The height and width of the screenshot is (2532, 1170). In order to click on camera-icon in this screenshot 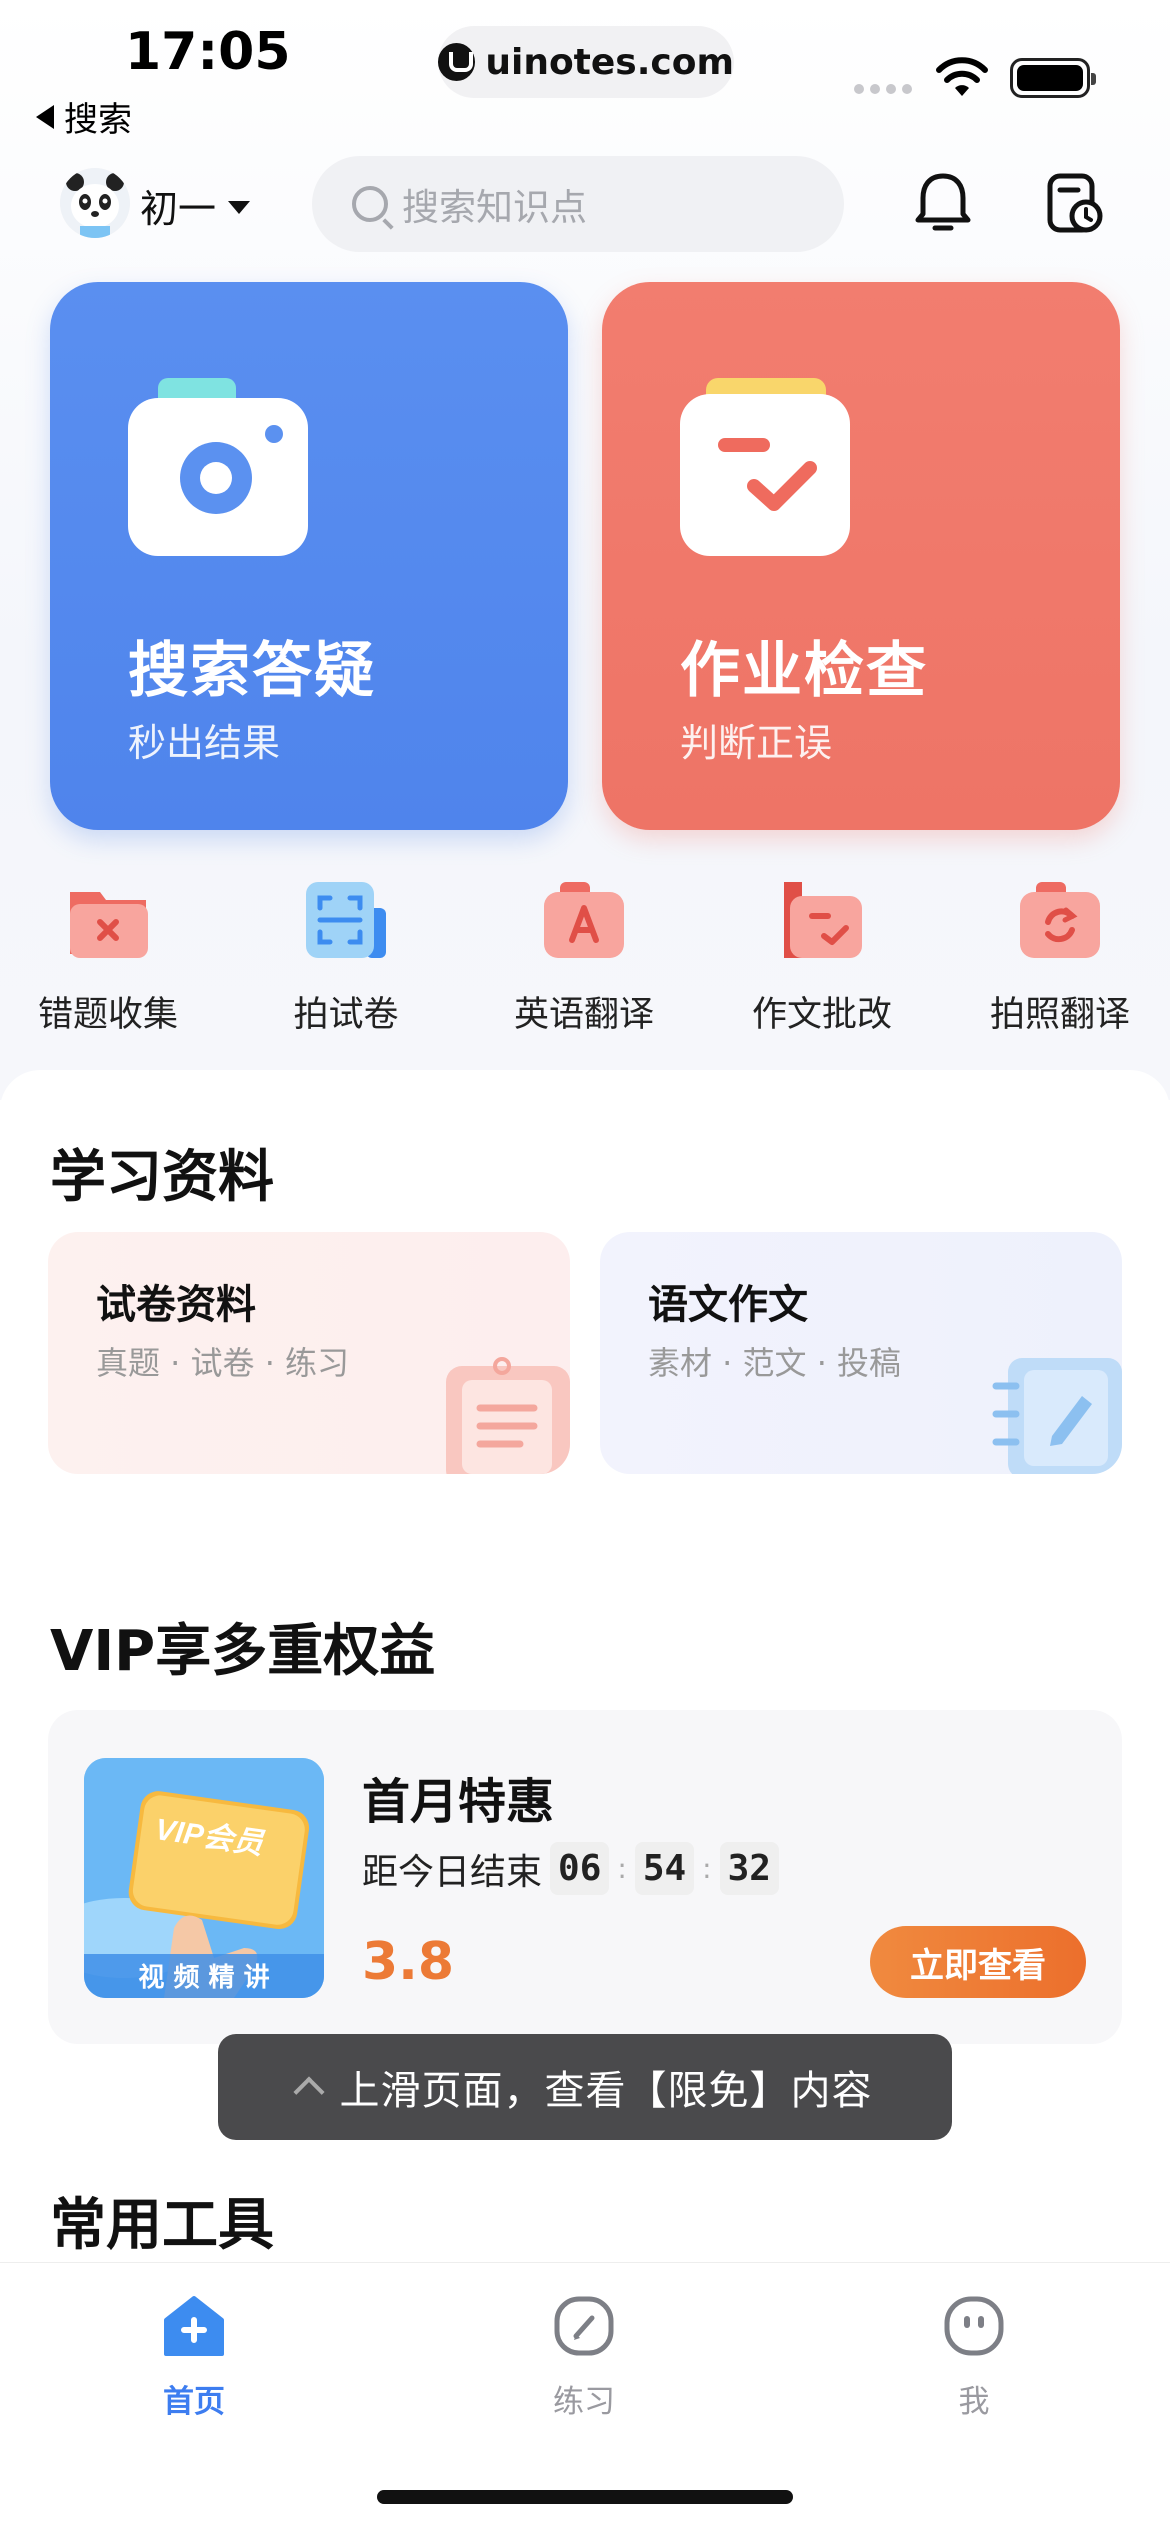, I will do `click(218, 467)`.